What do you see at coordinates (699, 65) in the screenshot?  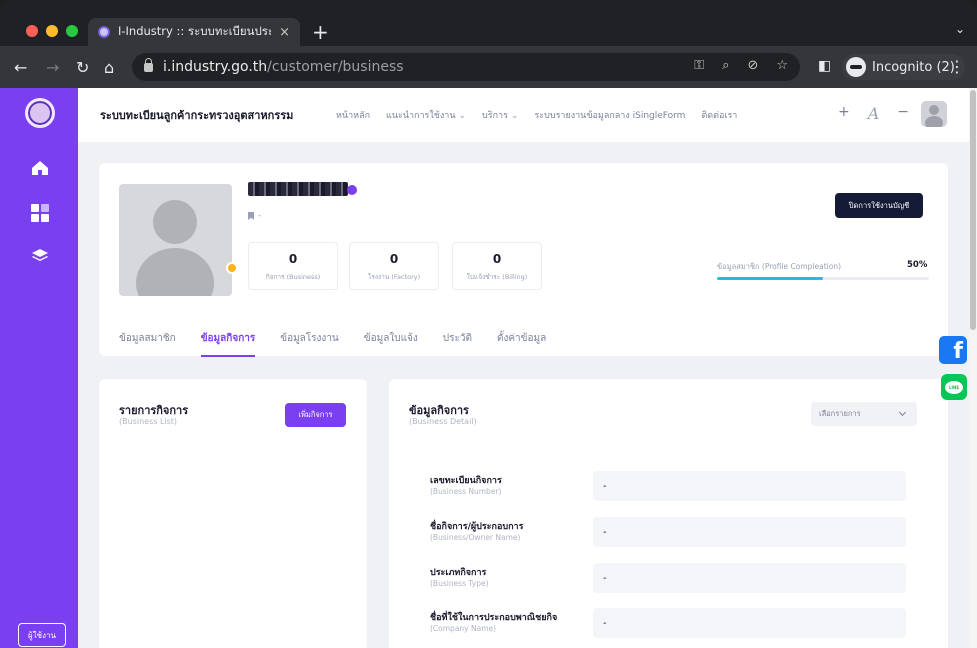 I see `key-icon: ⚿` at bounding box center [699, 65].